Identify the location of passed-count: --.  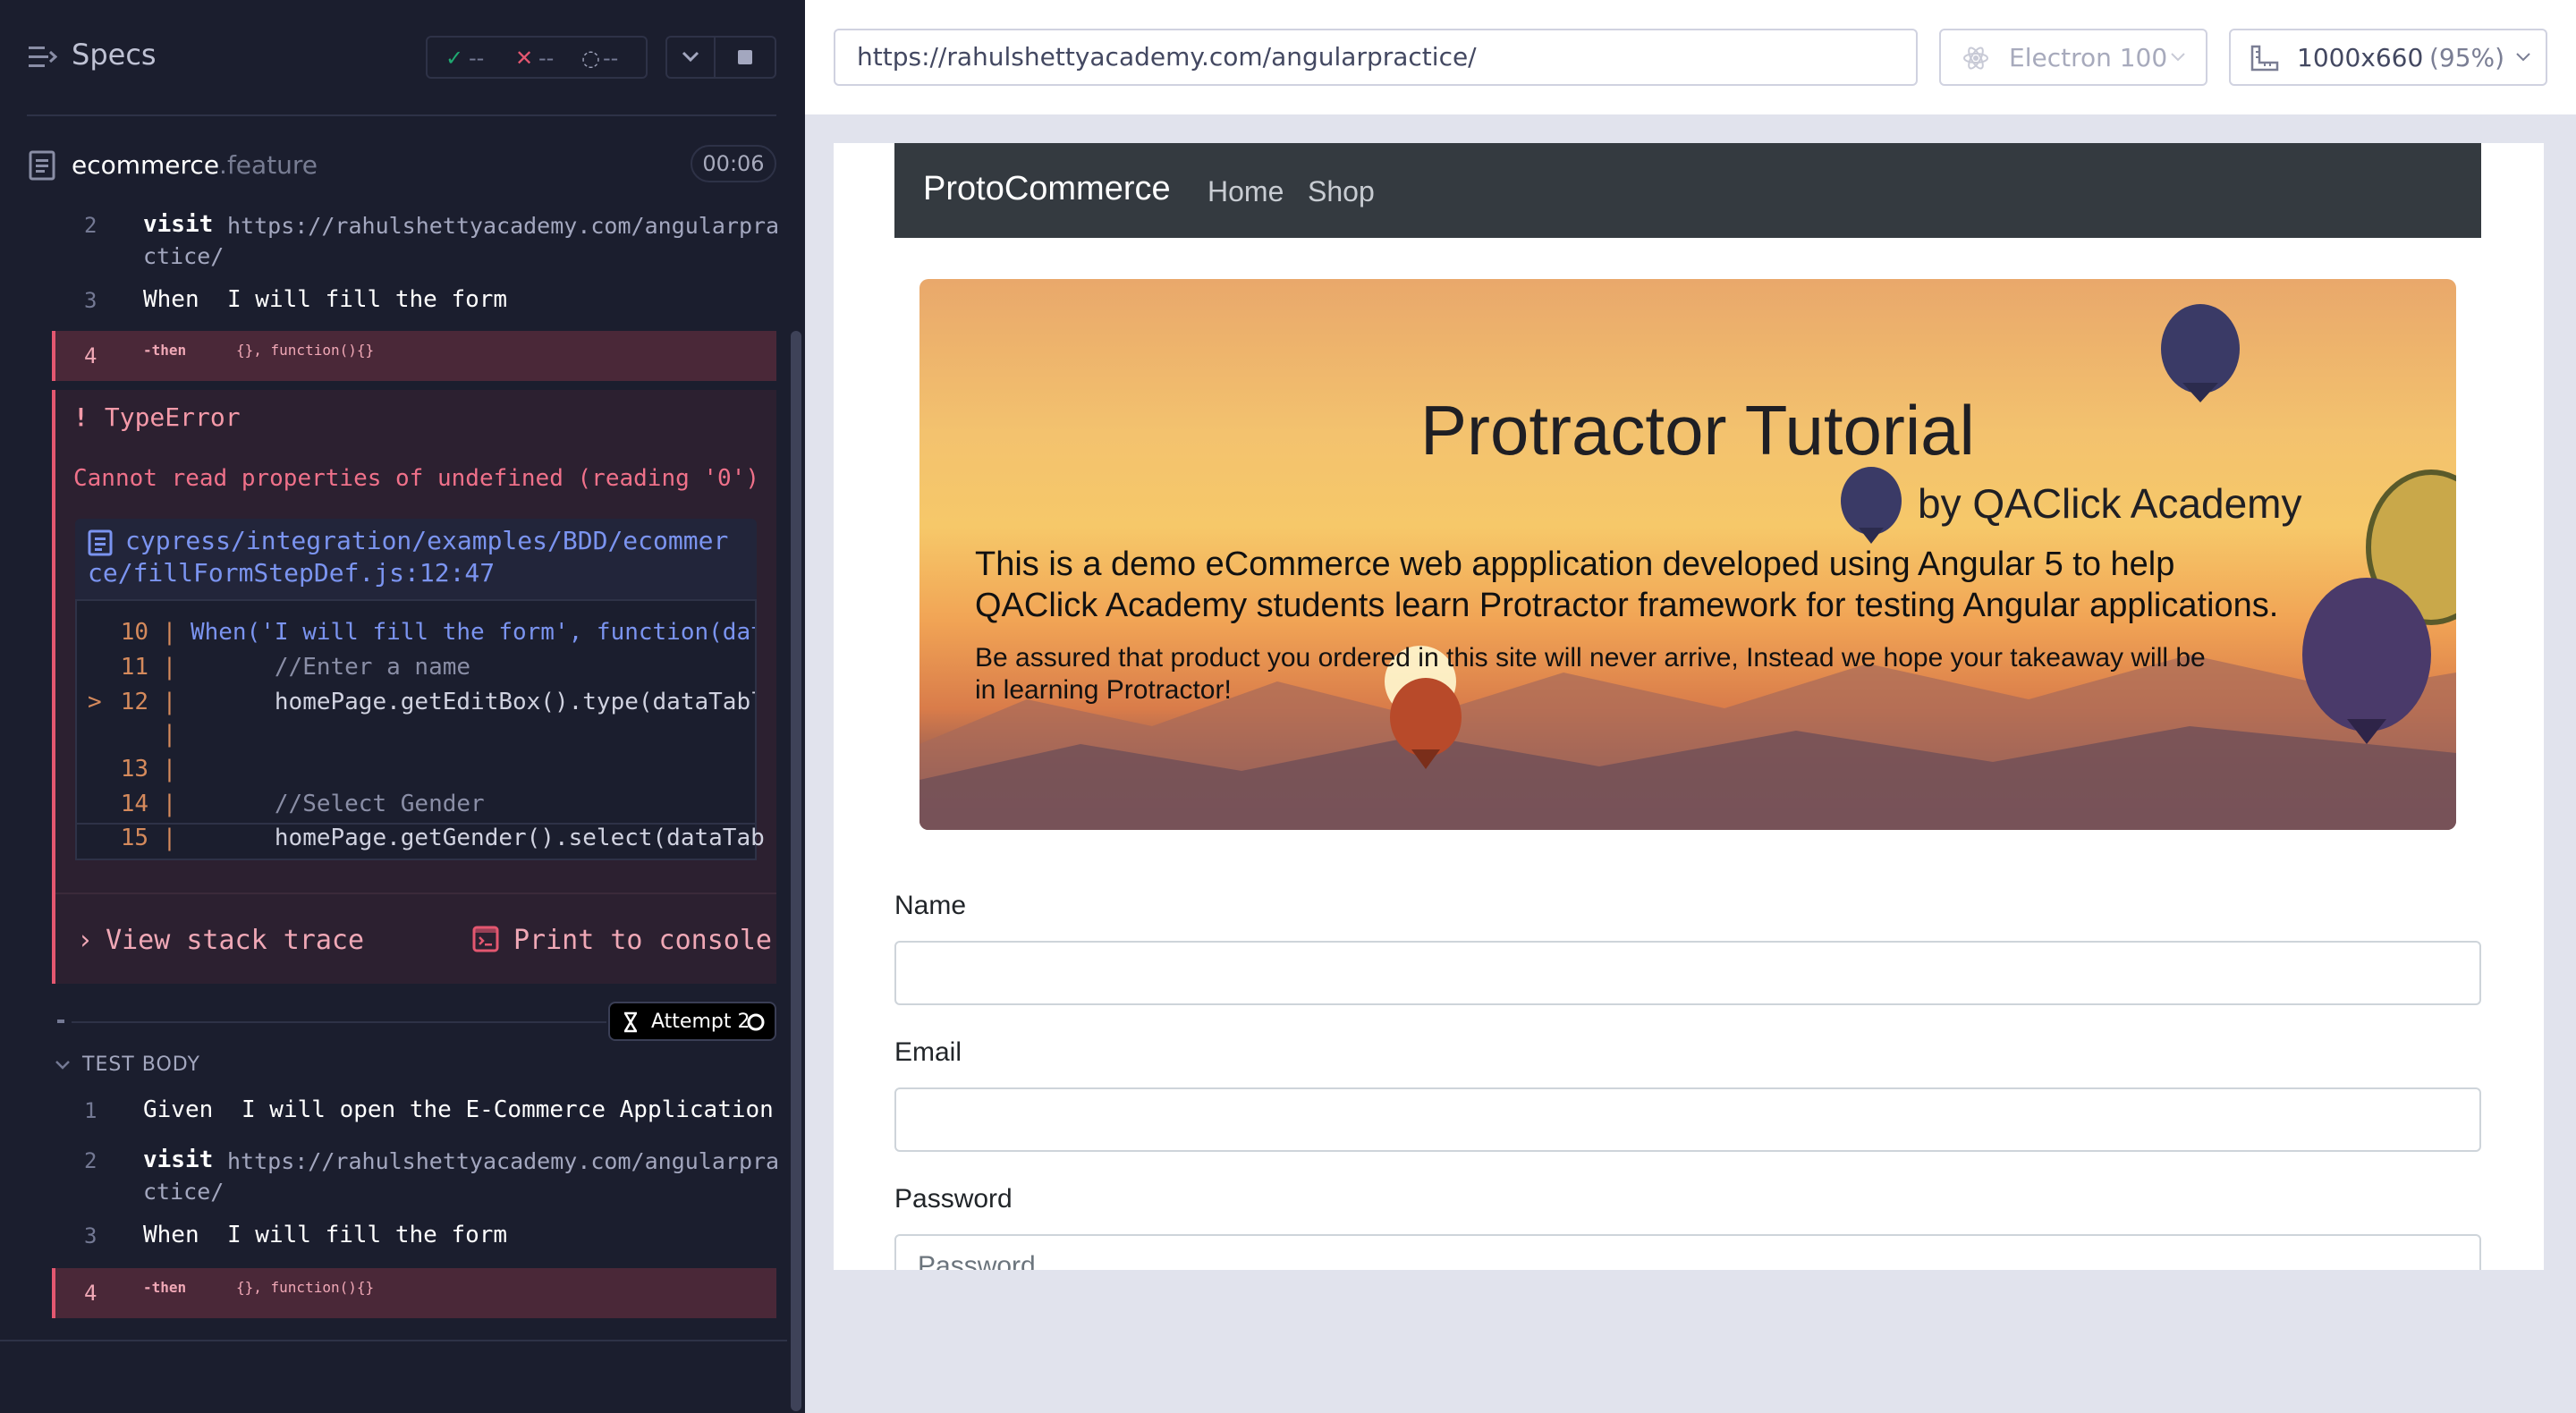
(477, 58).